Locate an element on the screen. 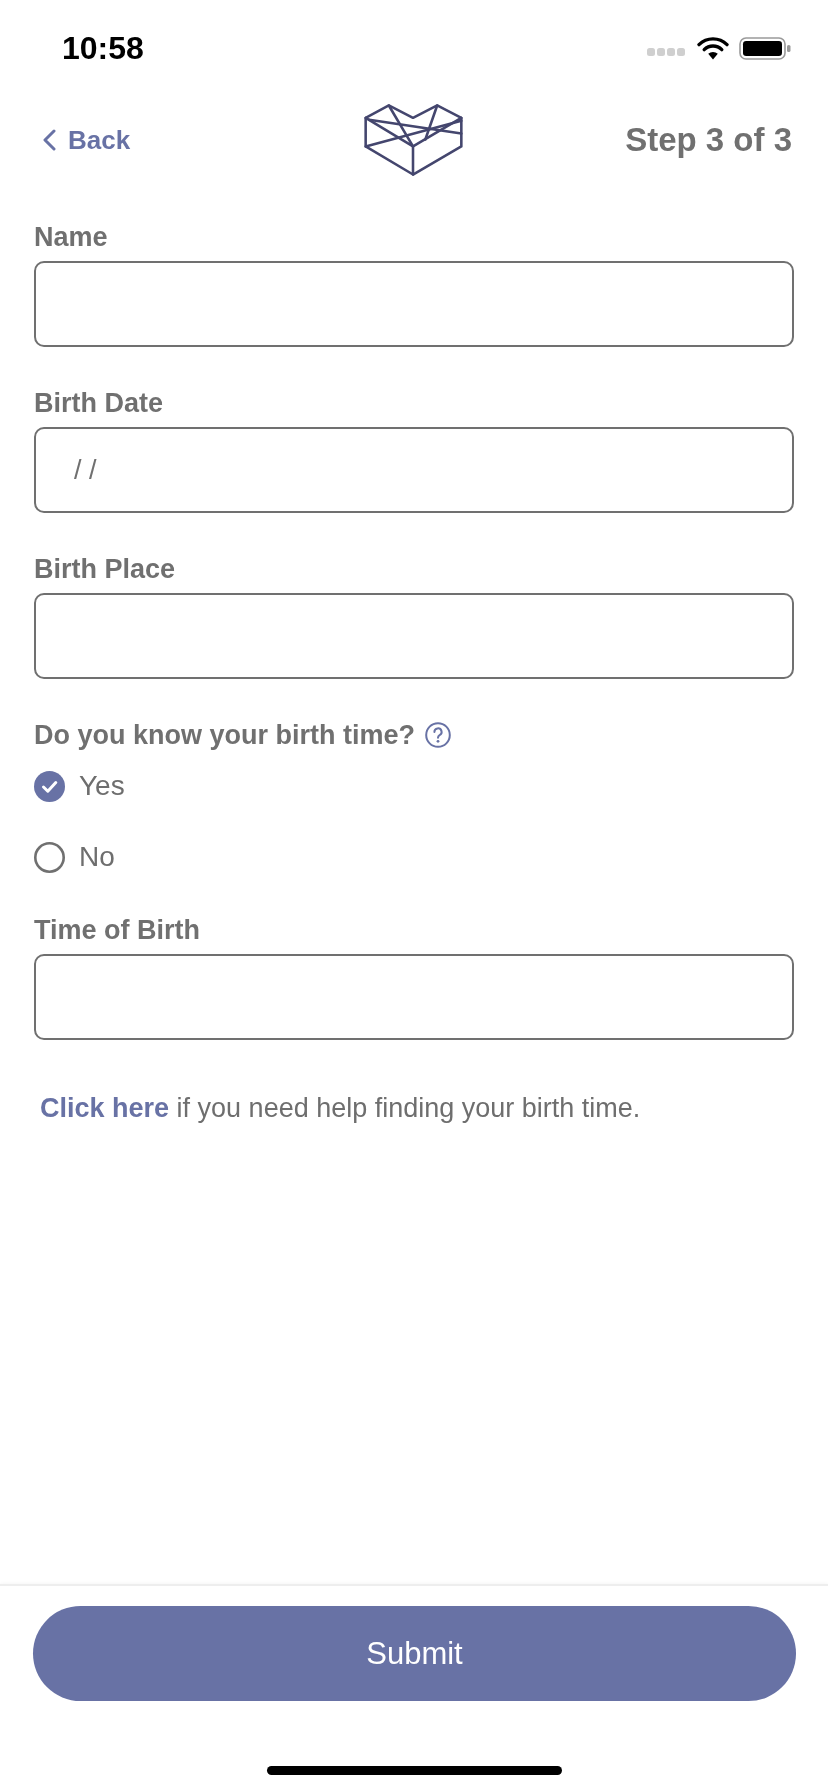  field-label: Time of Birth is located at coordinates (117, 930).